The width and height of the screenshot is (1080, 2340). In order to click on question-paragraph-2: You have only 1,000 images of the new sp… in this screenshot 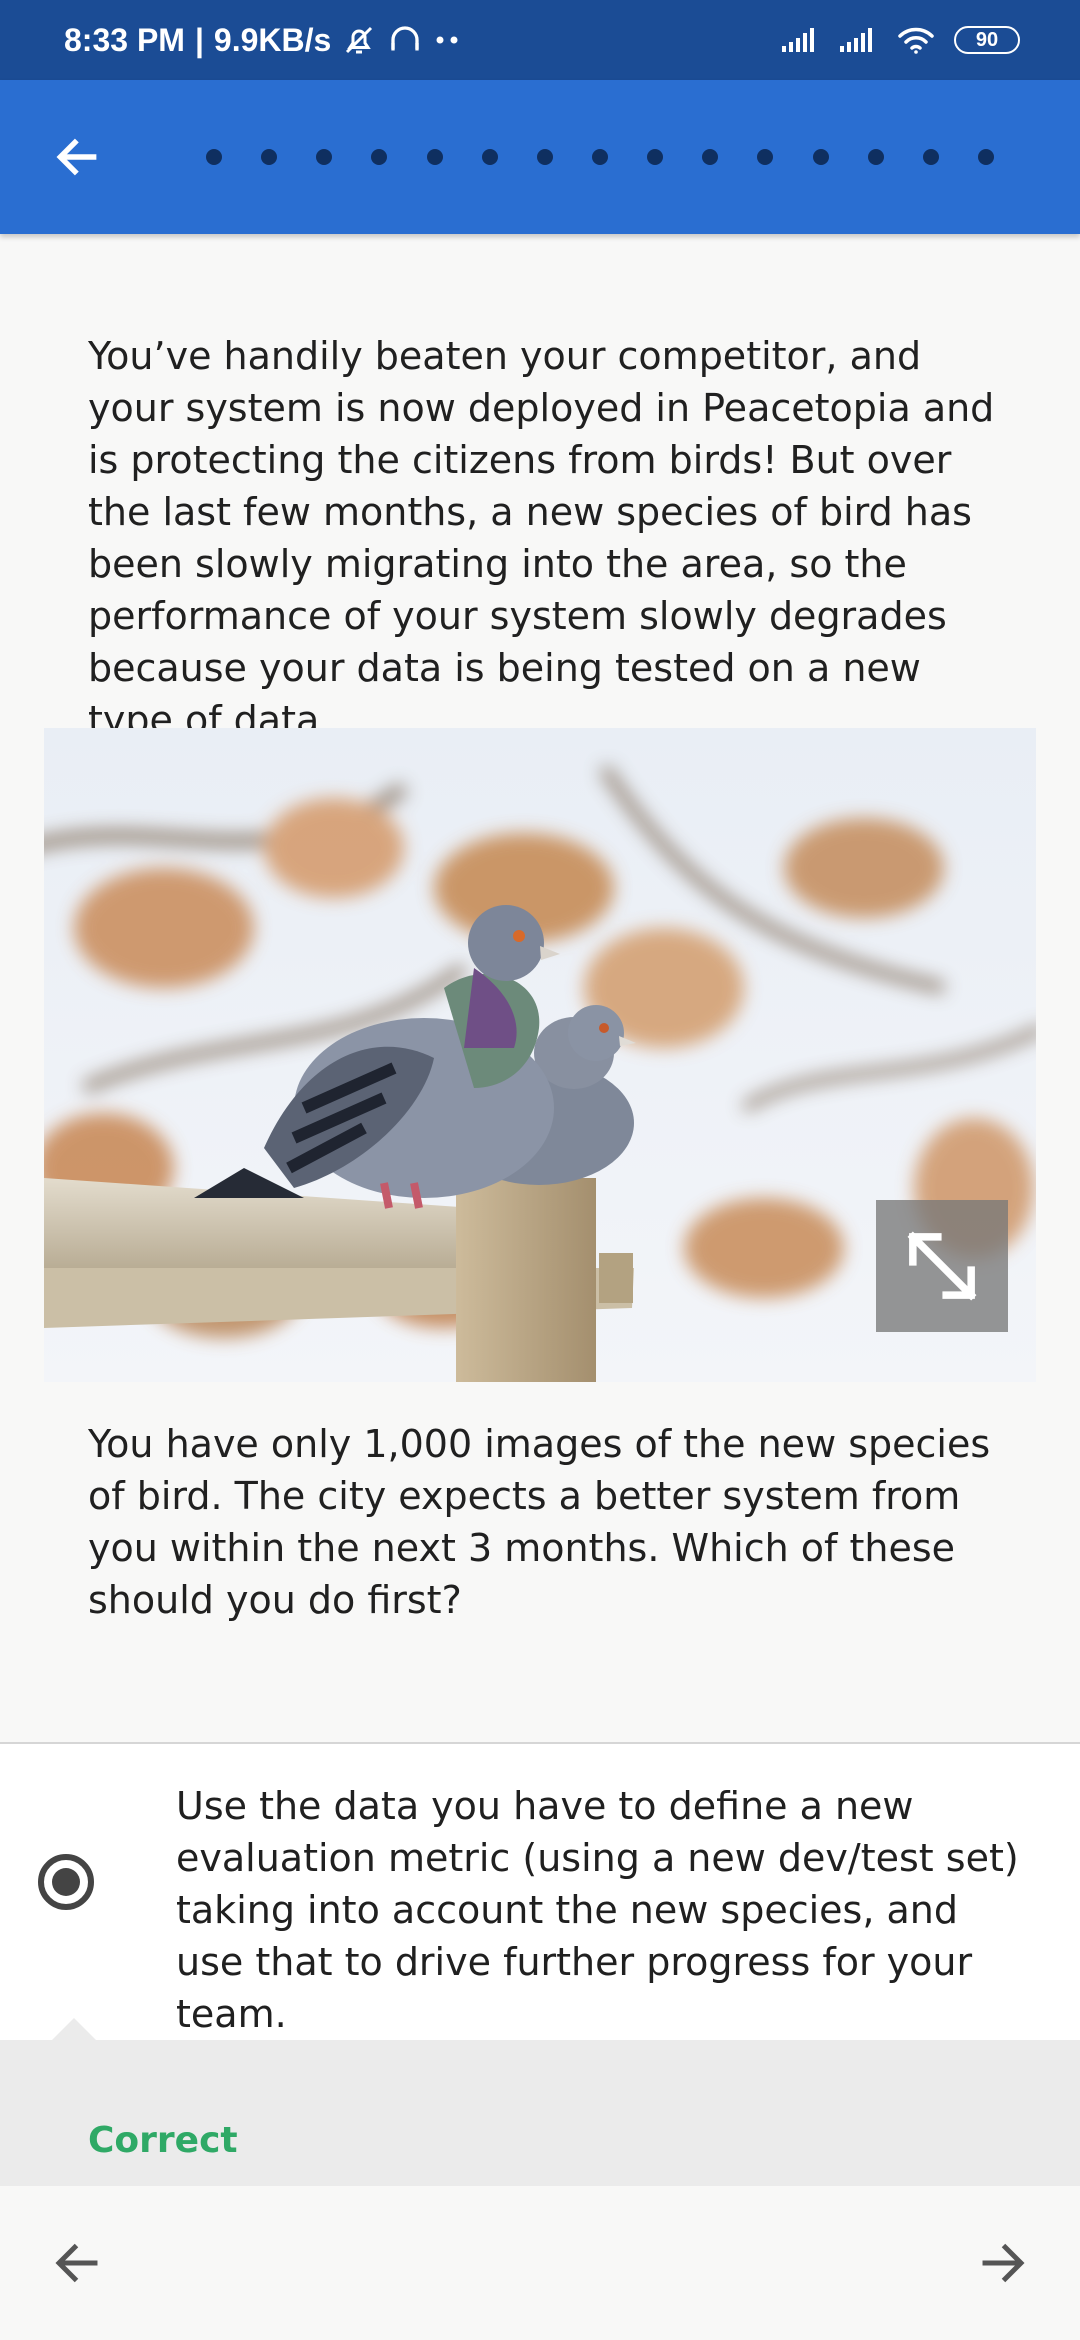, I will do `click(539, 1522)`.